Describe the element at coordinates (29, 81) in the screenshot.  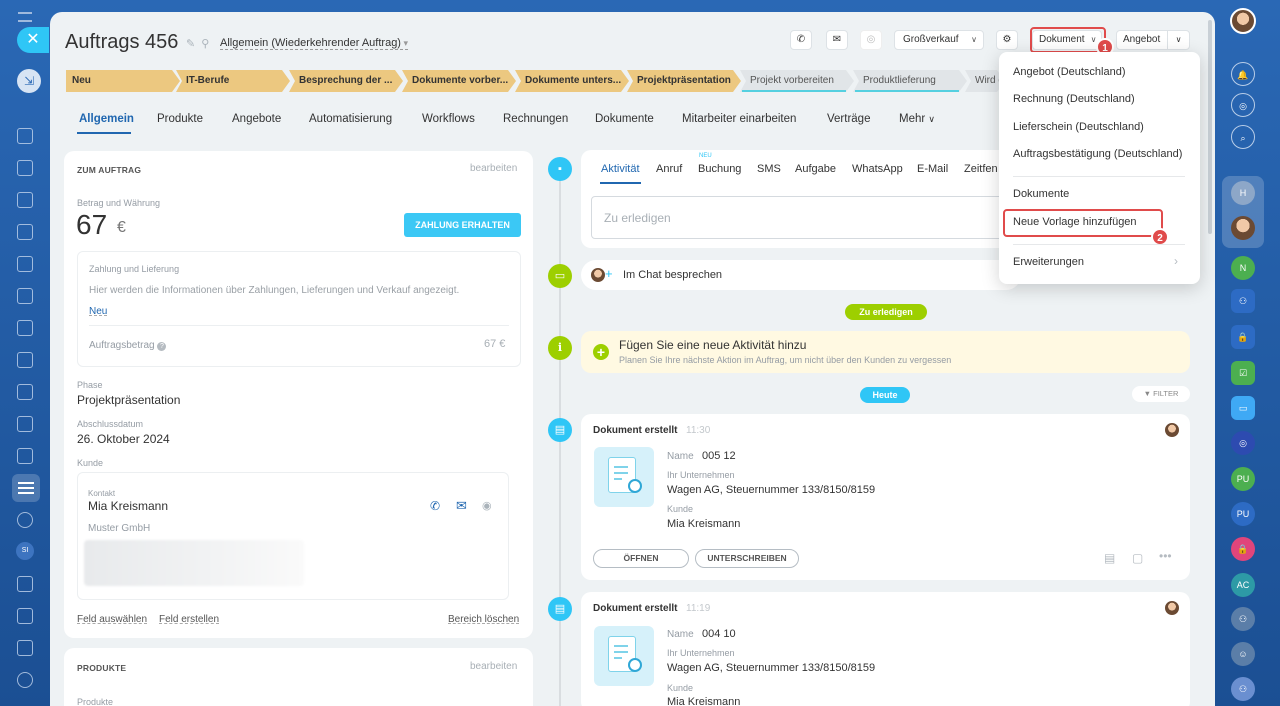
I see `collapse-icon: ⇲` at that location.